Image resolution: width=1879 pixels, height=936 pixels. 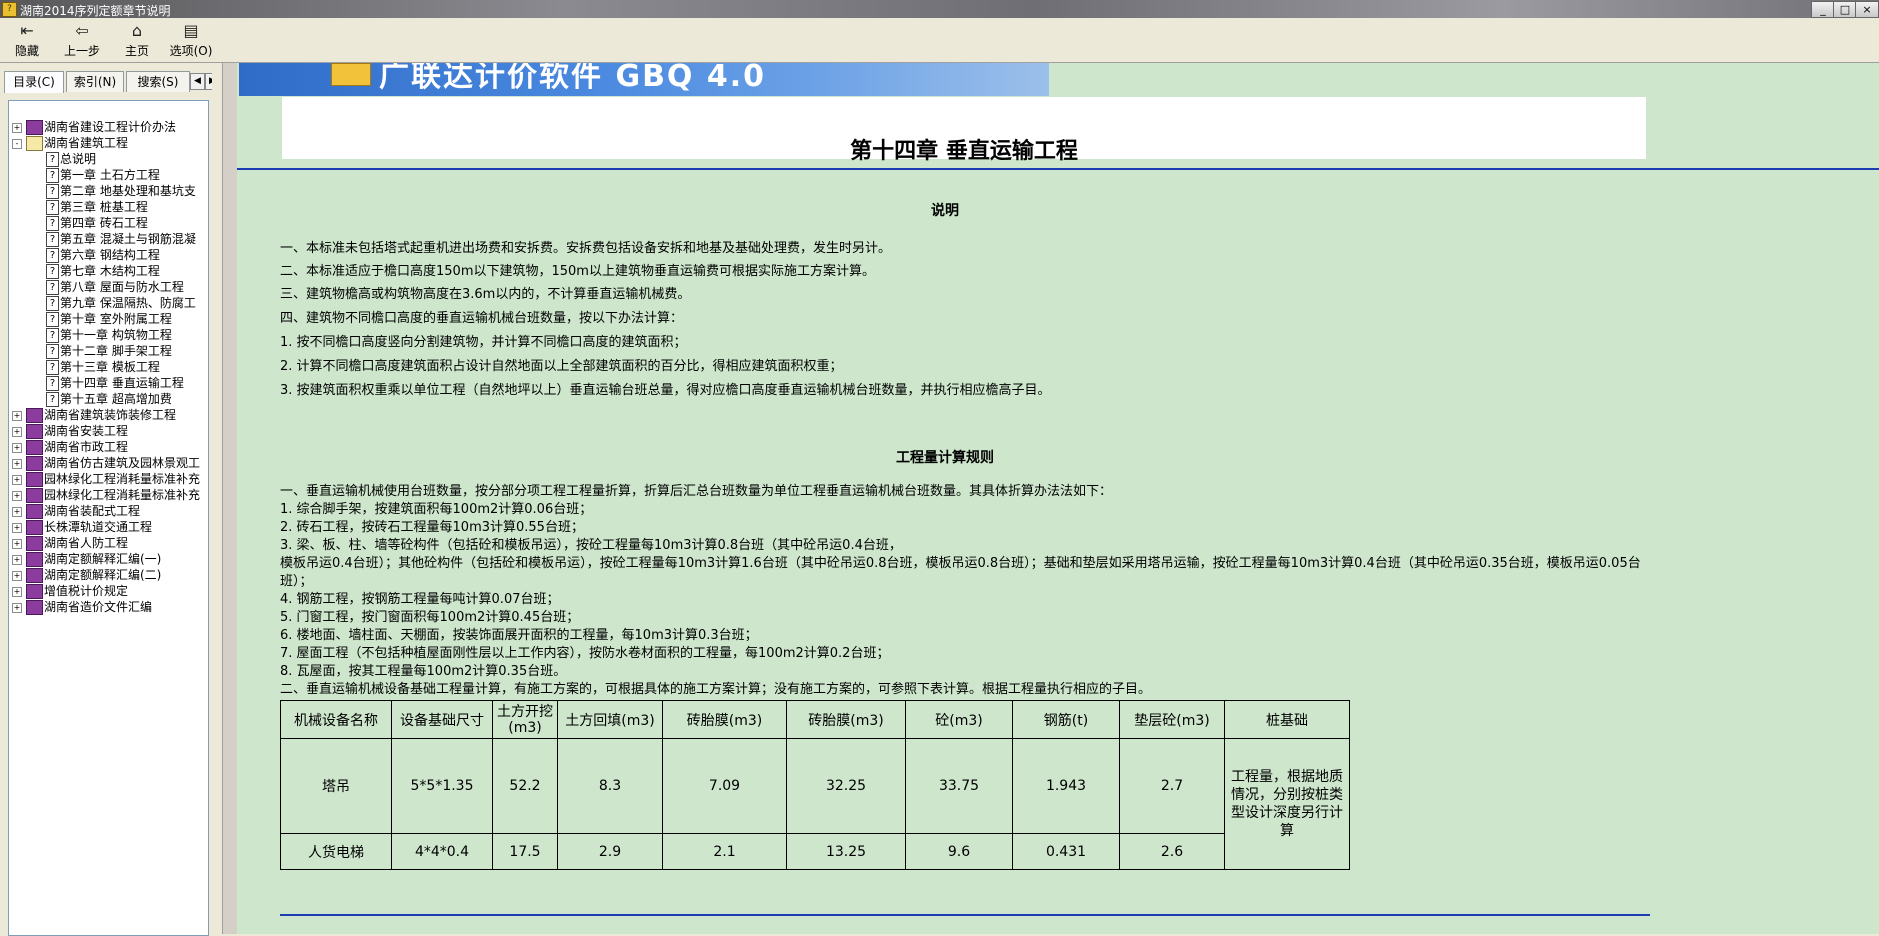 I want to click on options-button: ▤ 选项(O), so click(x=191, y=41).